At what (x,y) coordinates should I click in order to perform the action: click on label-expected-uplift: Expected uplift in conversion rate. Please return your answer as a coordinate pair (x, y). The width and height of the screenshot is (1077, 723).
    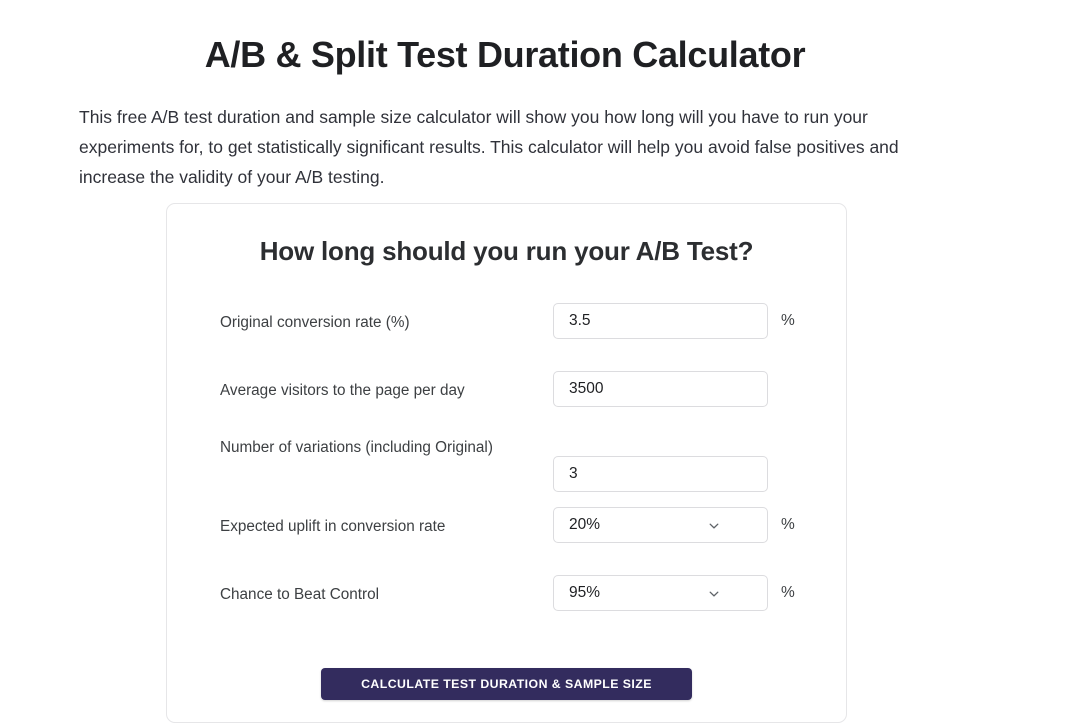
    Looking at the image, I should click on (333, 526).